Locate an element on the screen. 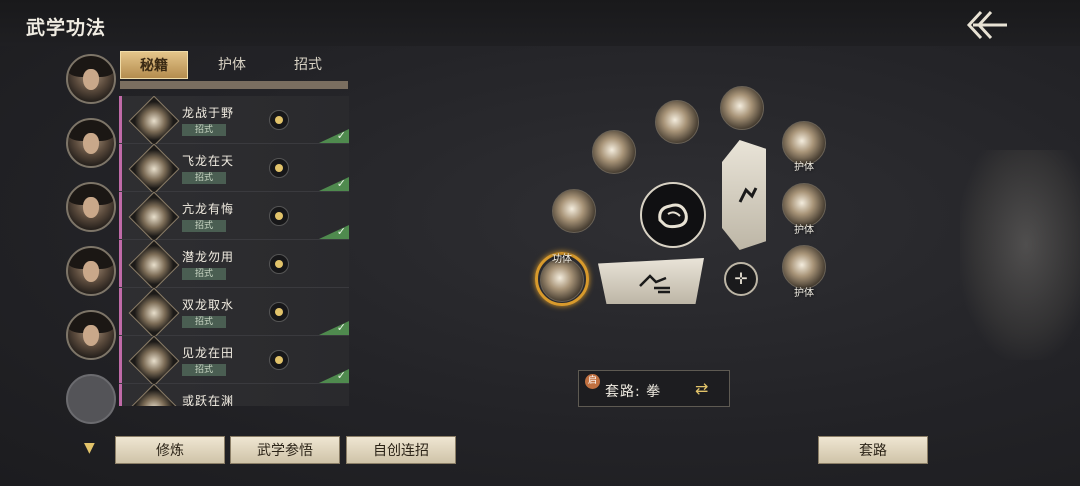 The width and height of the screenshot is (1080, 486). skill-row: 双龙取水 招式 ✓ is located at coordinates (234, 313).